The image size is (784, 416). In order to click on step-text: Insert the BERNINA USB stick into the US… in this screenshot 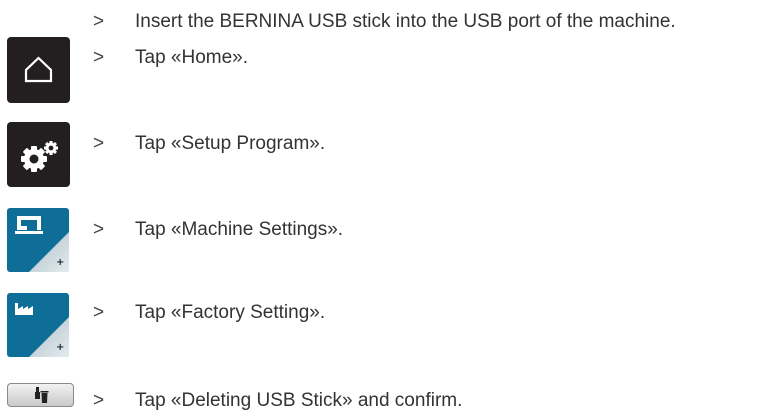, I will do `click(405, 21)`.